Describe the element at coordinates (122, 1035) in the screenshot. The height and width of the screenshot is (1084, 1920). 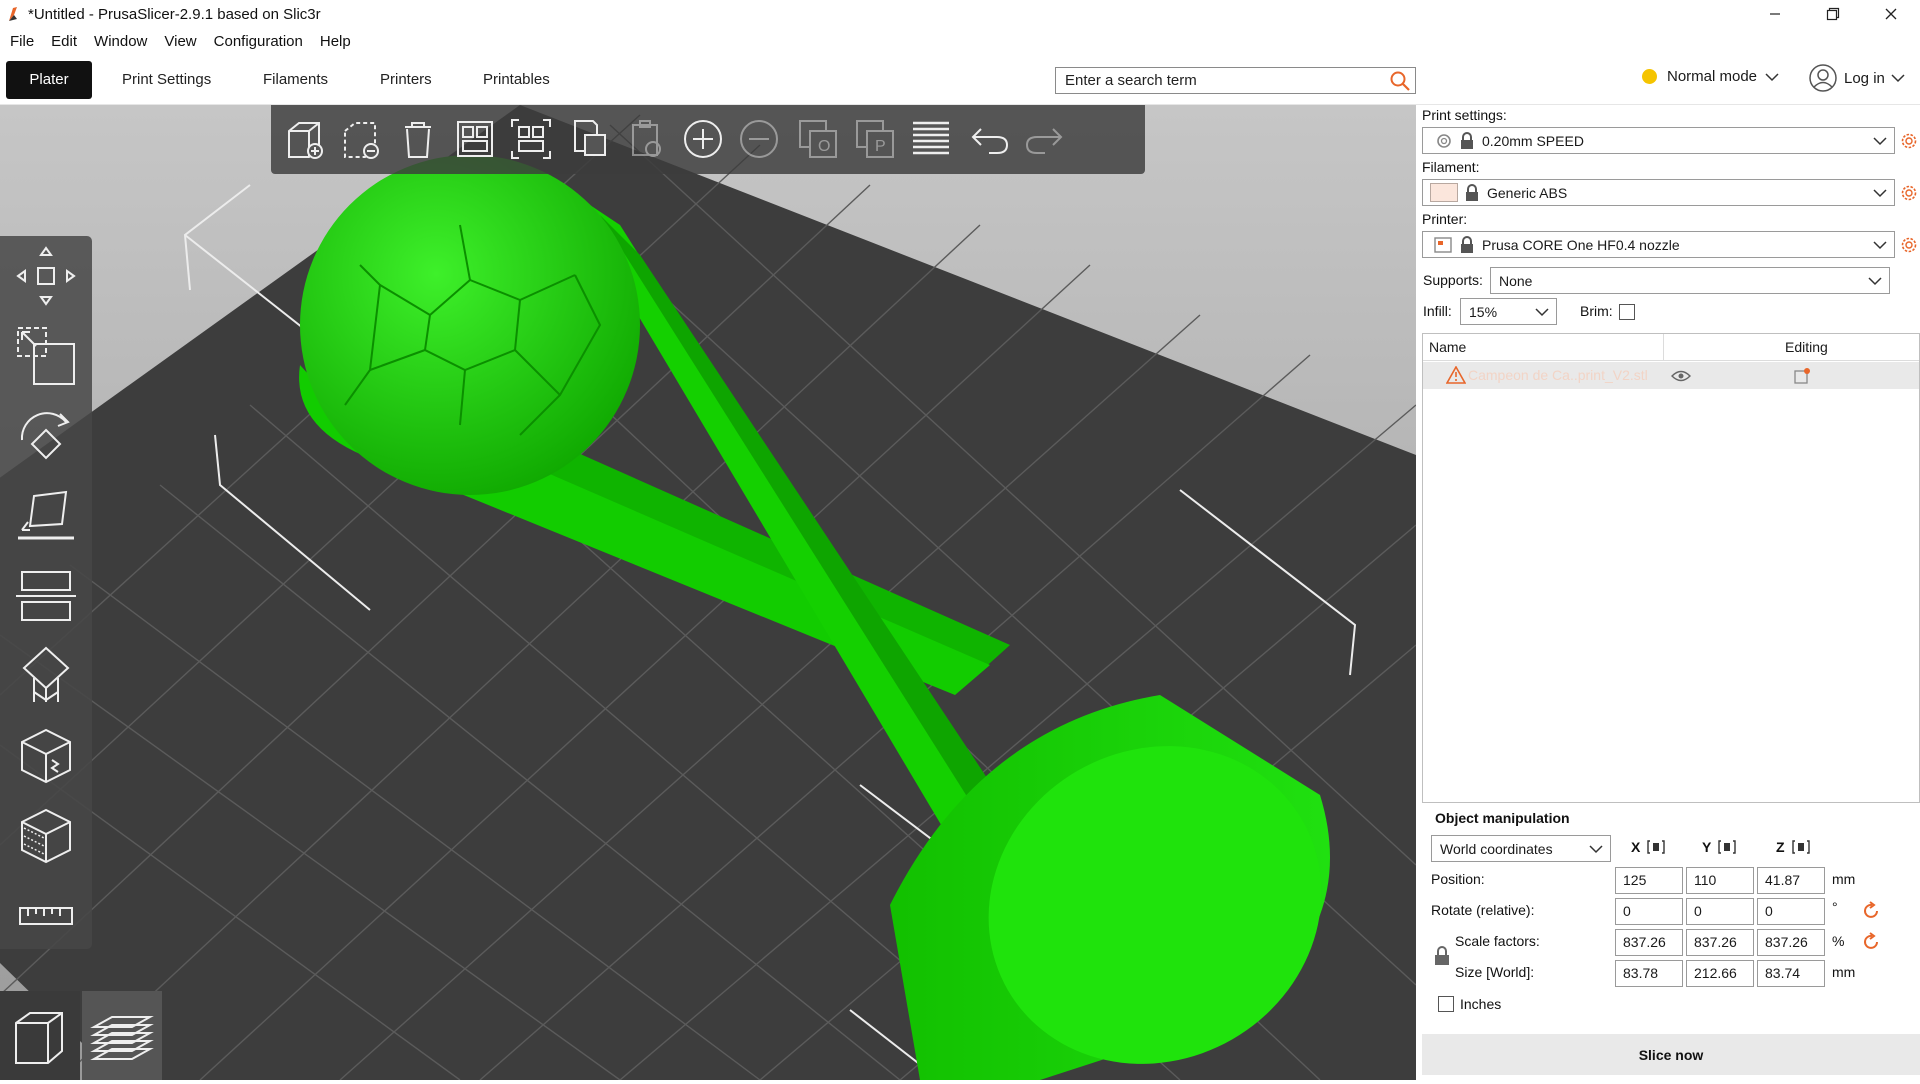
I see `view-tab-preview` at that location.